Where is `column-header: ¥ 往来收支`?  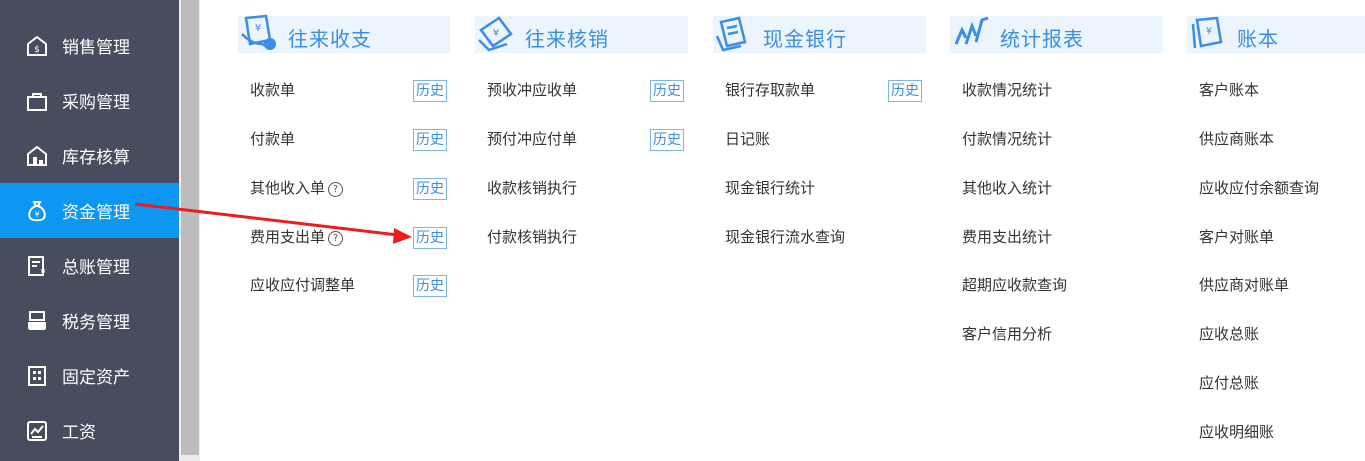 column-header: ¥ 往来收支 is located at coordinates (344, 34).